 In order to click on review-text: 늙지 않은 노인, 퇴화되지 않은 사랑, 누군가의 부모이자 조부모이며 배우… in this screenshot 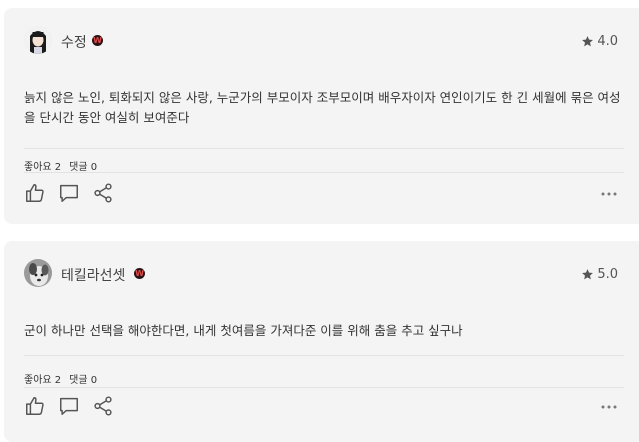, I will do `click(324, 108)`.